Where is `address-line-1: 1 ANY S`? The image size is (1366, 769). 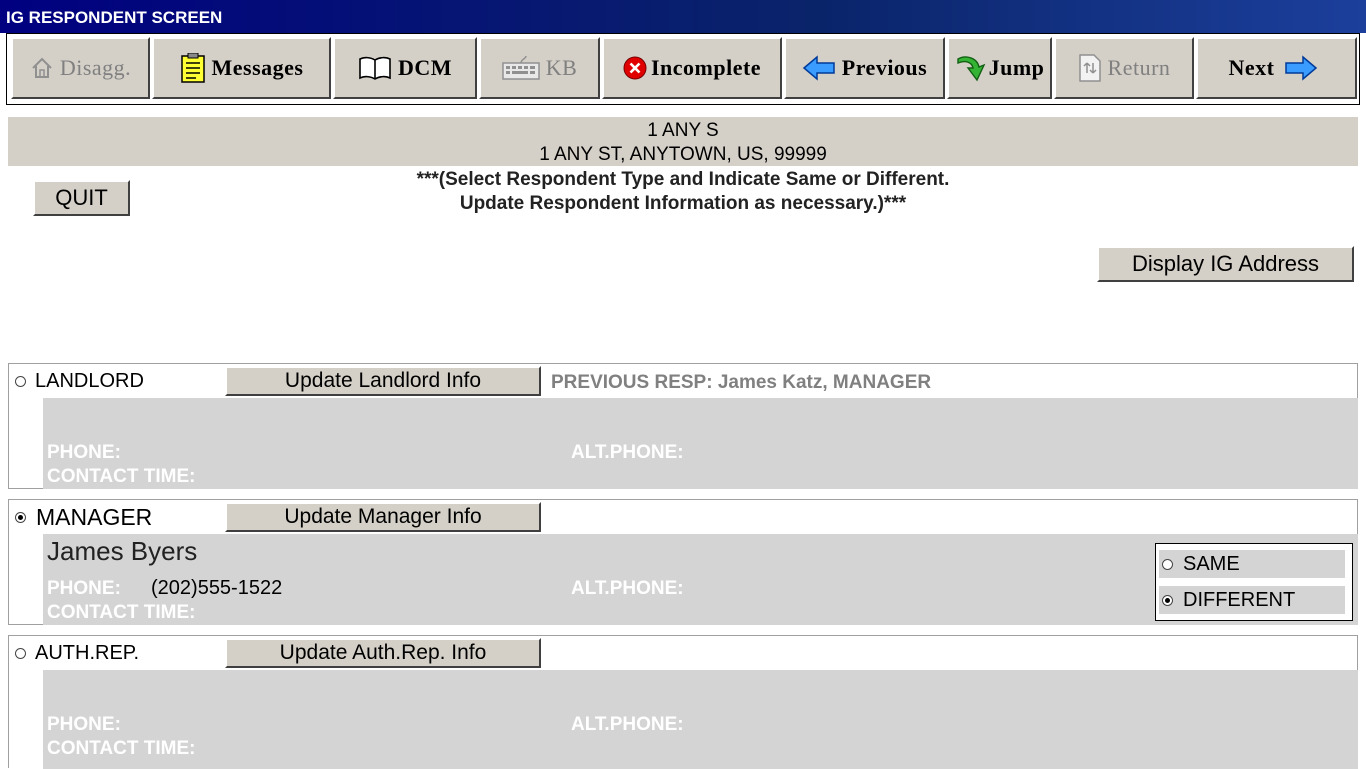 address-line-1: 1 ANY S is located at coordinates (683, 130).